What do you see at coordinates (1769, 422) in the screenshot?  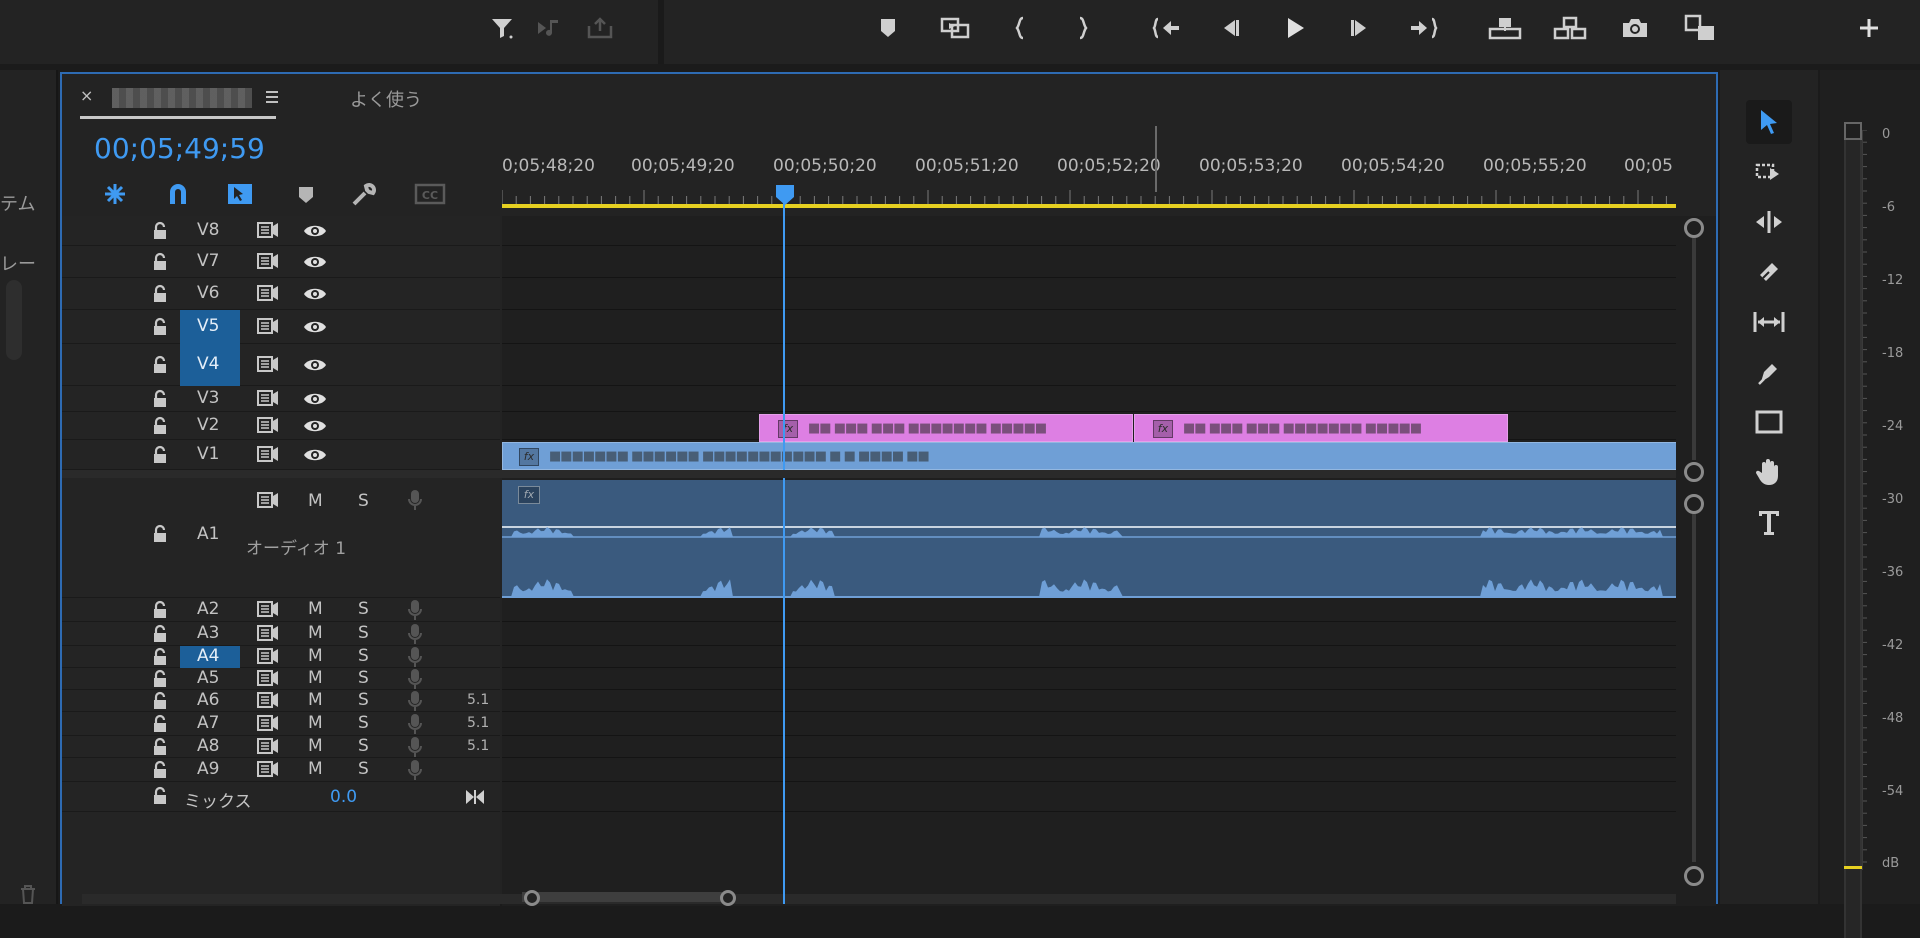 I see `rectangle-tool-icon` at bounding box center [1769, 422].